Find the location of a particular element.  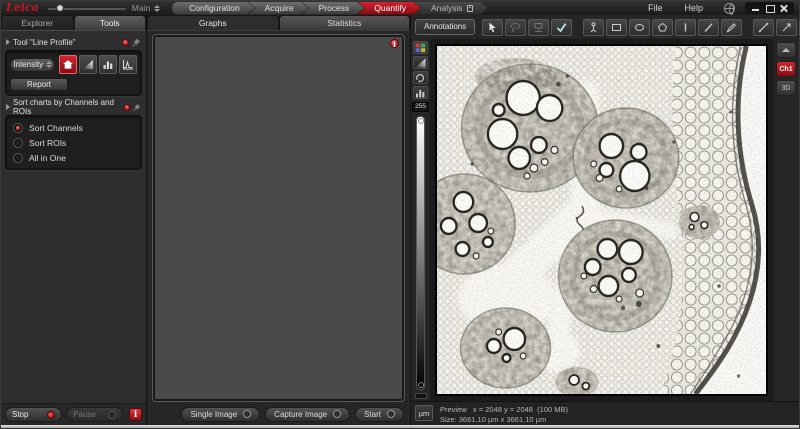

radio-sort-channels: Sort Channels is located at coordinates (73, 127).